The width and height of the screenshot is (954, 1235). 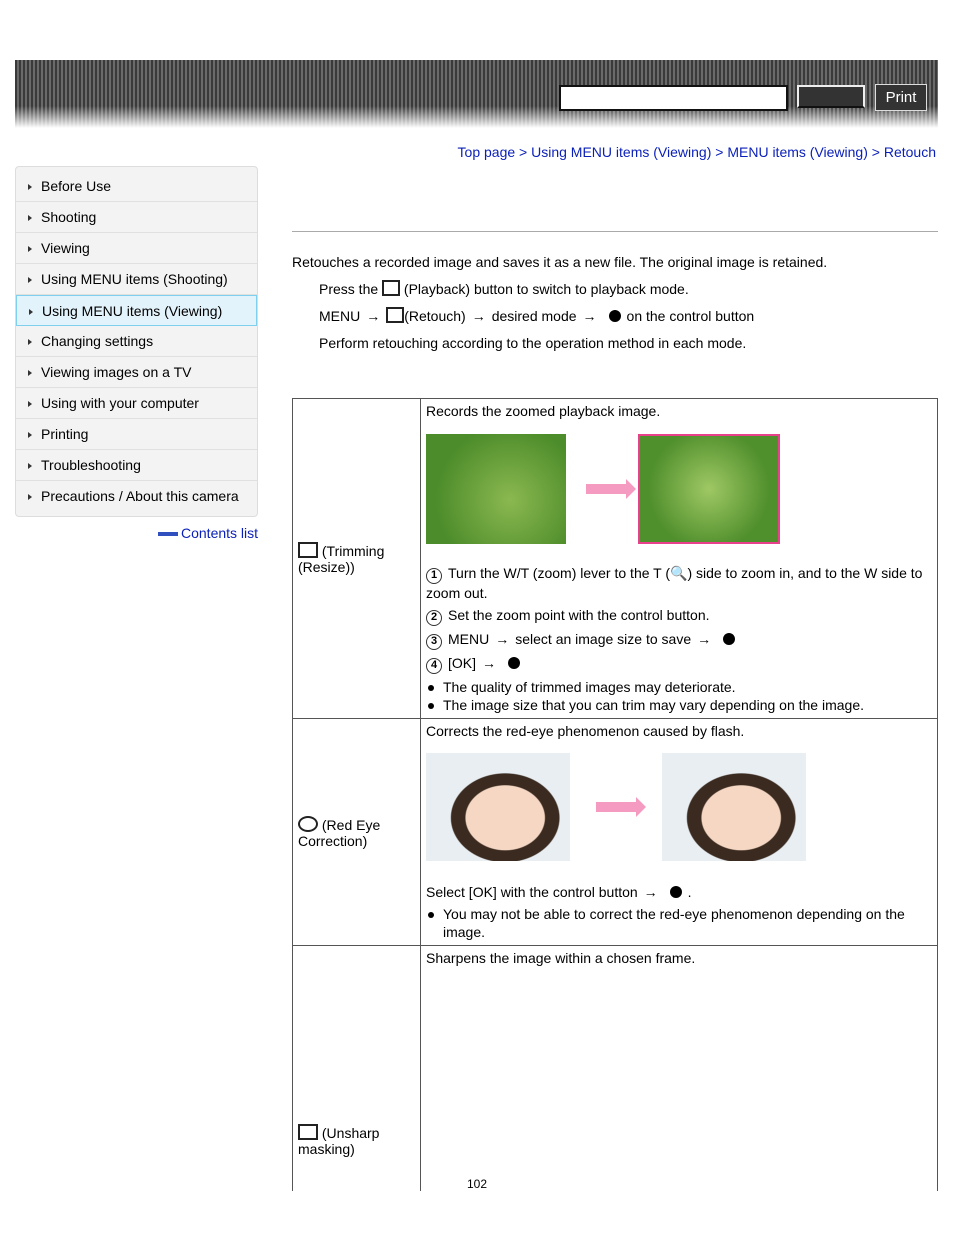 I want to click on breadcrumb-using-menu: Using MENU items (Viewing), so click(x=621, y=152).